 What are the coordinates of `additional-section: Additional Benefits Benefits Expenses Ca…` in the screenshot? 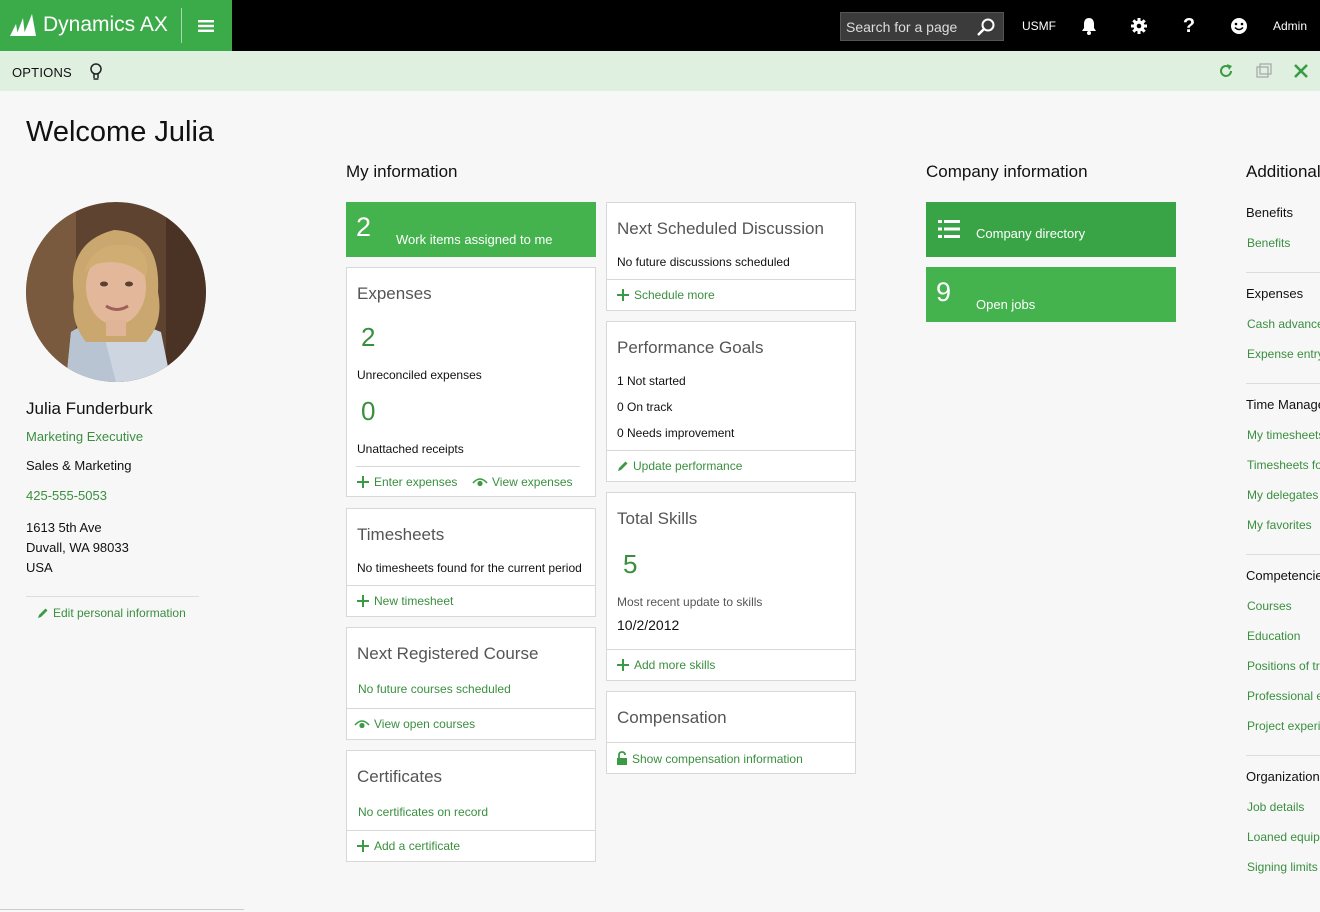 It's located at (1283, 532).